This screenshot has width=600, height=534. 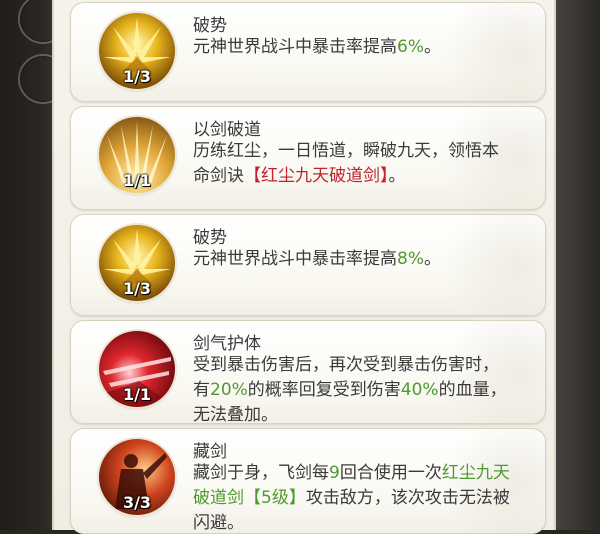 What do you see at coordinates (410, 259) in the screenshot?
I see `description-segment: 8%` at bounding box center [410, 259].